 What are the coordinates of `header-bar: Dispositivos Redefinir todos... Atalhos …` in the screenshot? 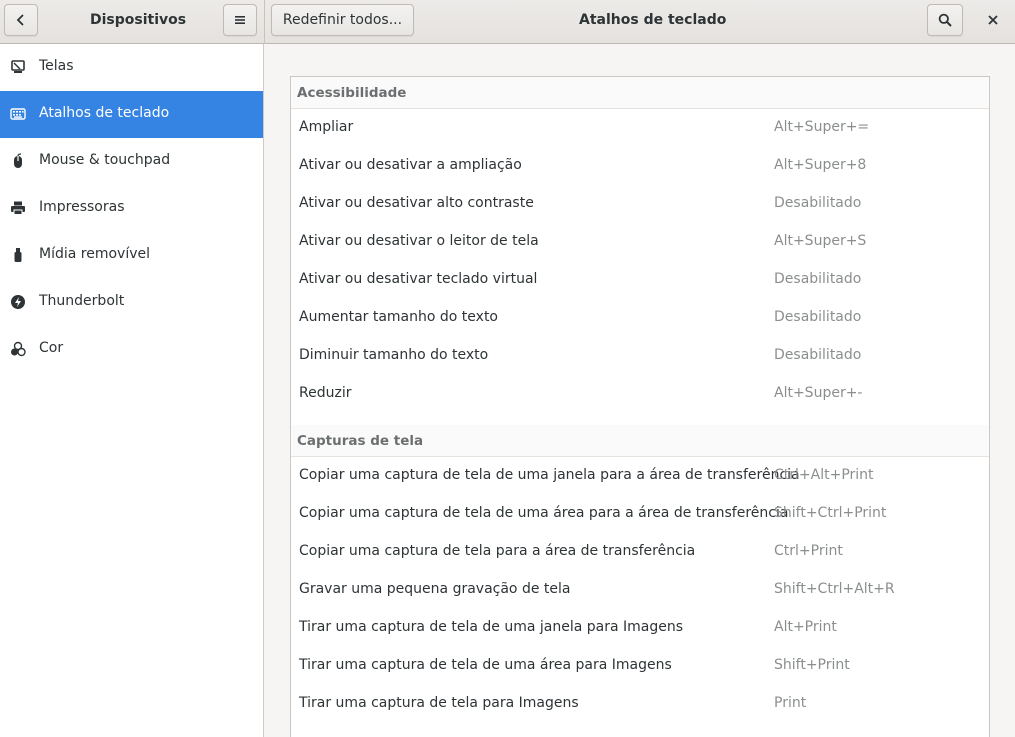 It's located at (507, 22).